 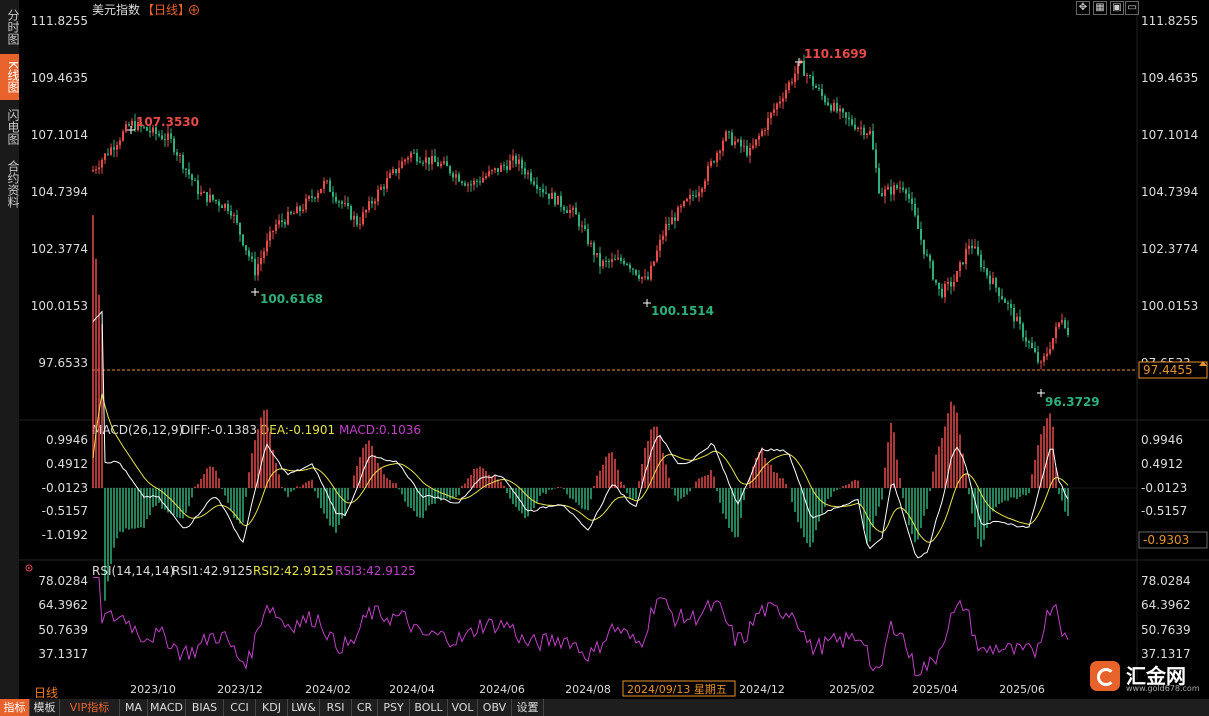 I want to click on indicator-tab: MA, so click(x=134, y=707).